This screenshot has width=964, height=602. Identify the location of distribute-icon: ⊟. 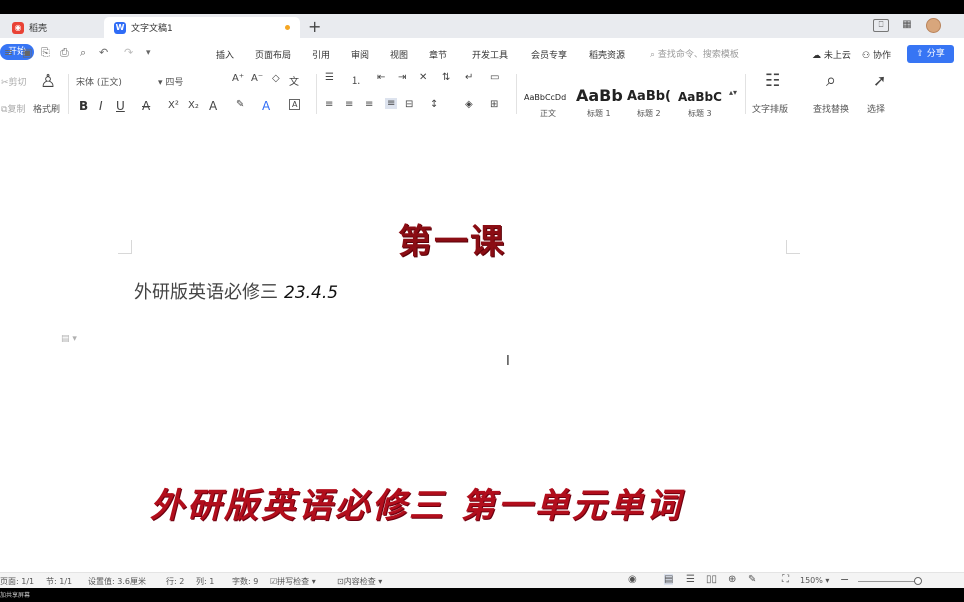
(409, 104).